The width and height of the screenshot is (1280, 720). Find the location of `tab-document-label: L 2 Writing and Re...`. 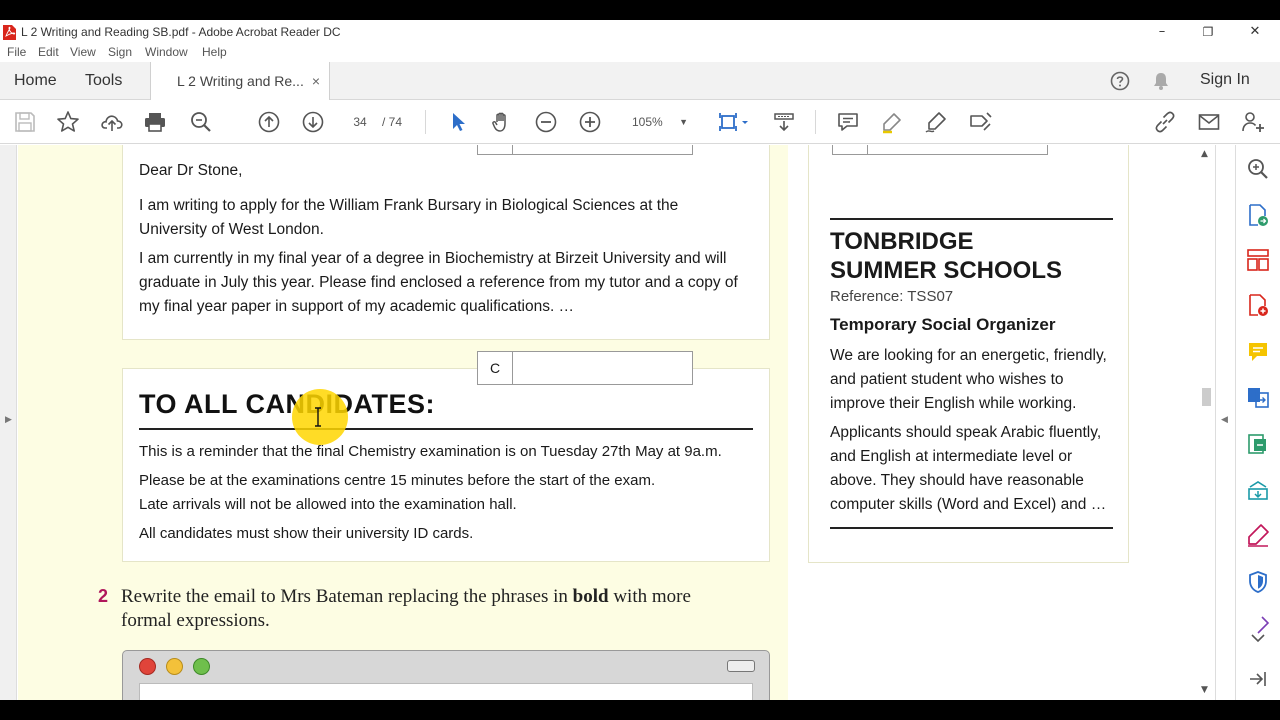

tab-document-label: L 2 Writing and Re... is located at coordinates (240, 81).